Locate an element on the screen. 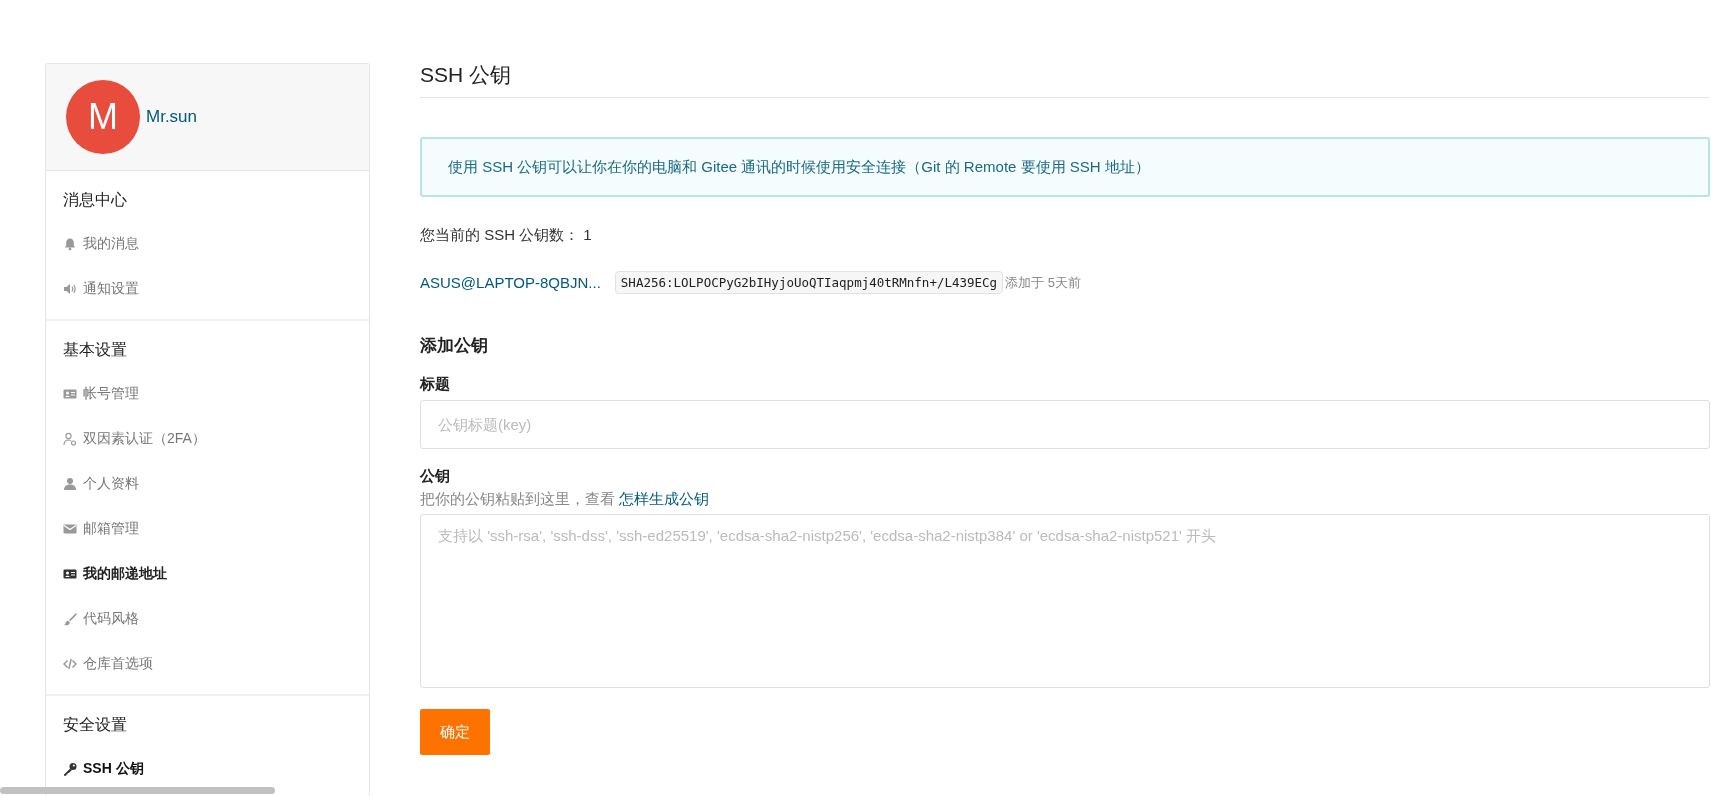 This screenshot has height=796, width=1711. field-label: 标题 is located at coordinates (435, 384).